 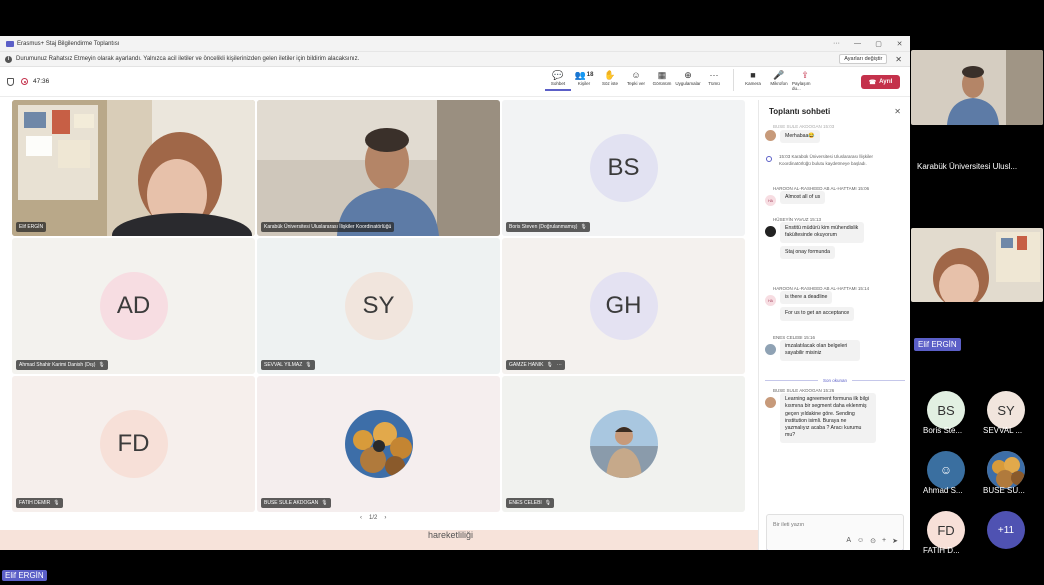 I want to click on chat-message: BUSE SULE AKDOGAN 15:03 Merhabaa😂, so click(x=835, y=134).